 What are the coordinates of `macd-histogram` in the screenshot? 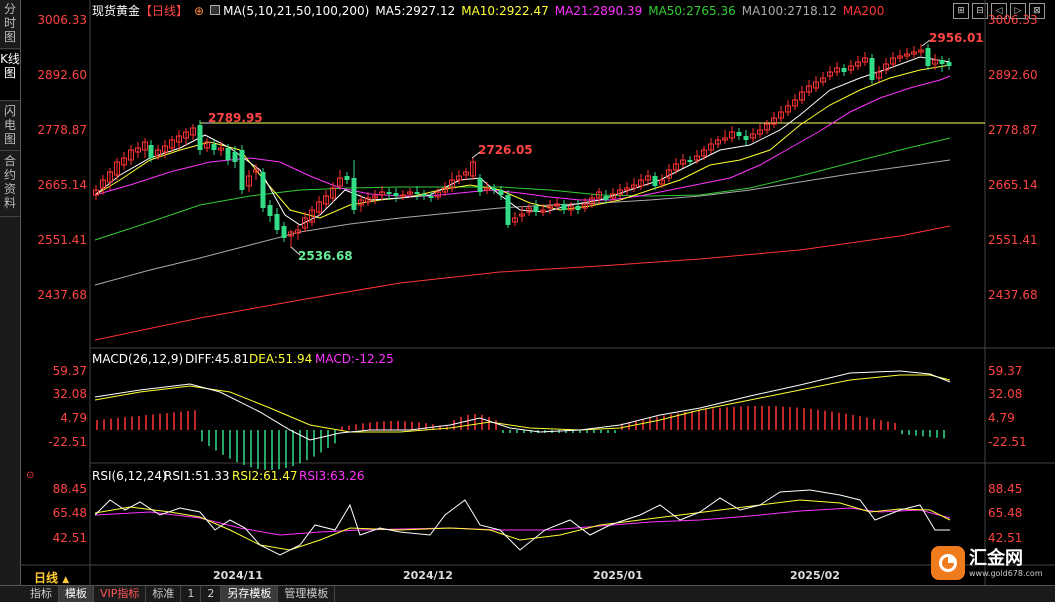 It's located at (520, 438).